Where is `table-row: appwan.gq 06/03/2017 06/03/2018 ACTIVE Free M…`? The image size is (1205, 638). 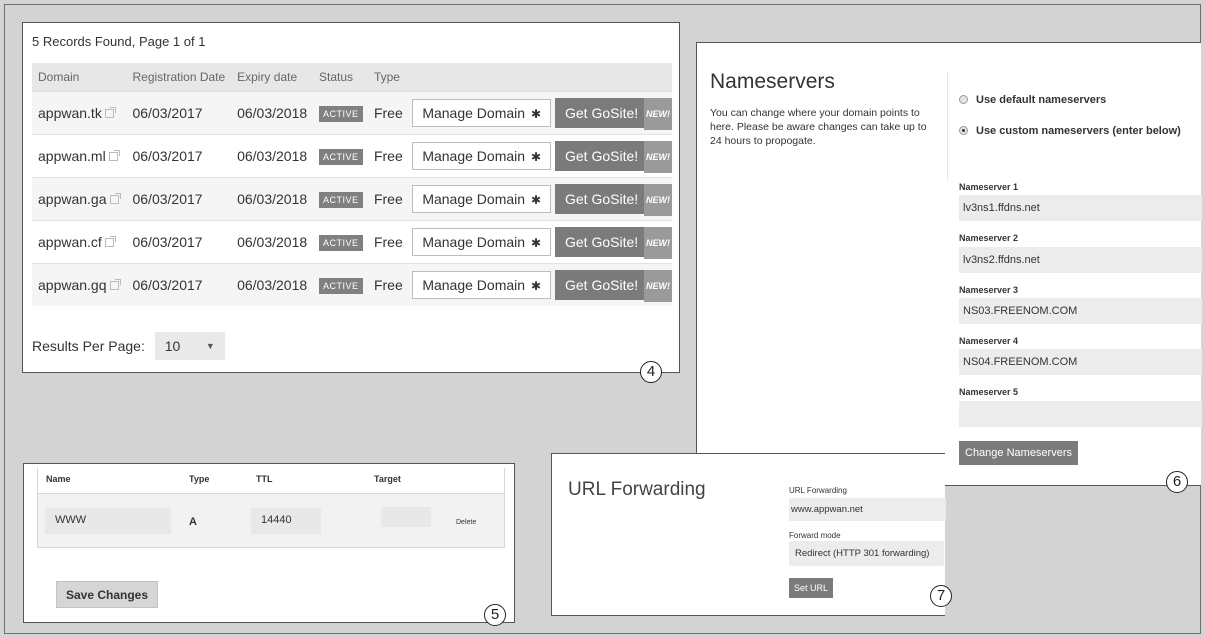 table-row: appwan.gq 06/03/2017 06/03/2018 ACTIVE Free M… is located at coordinates (352, 284).